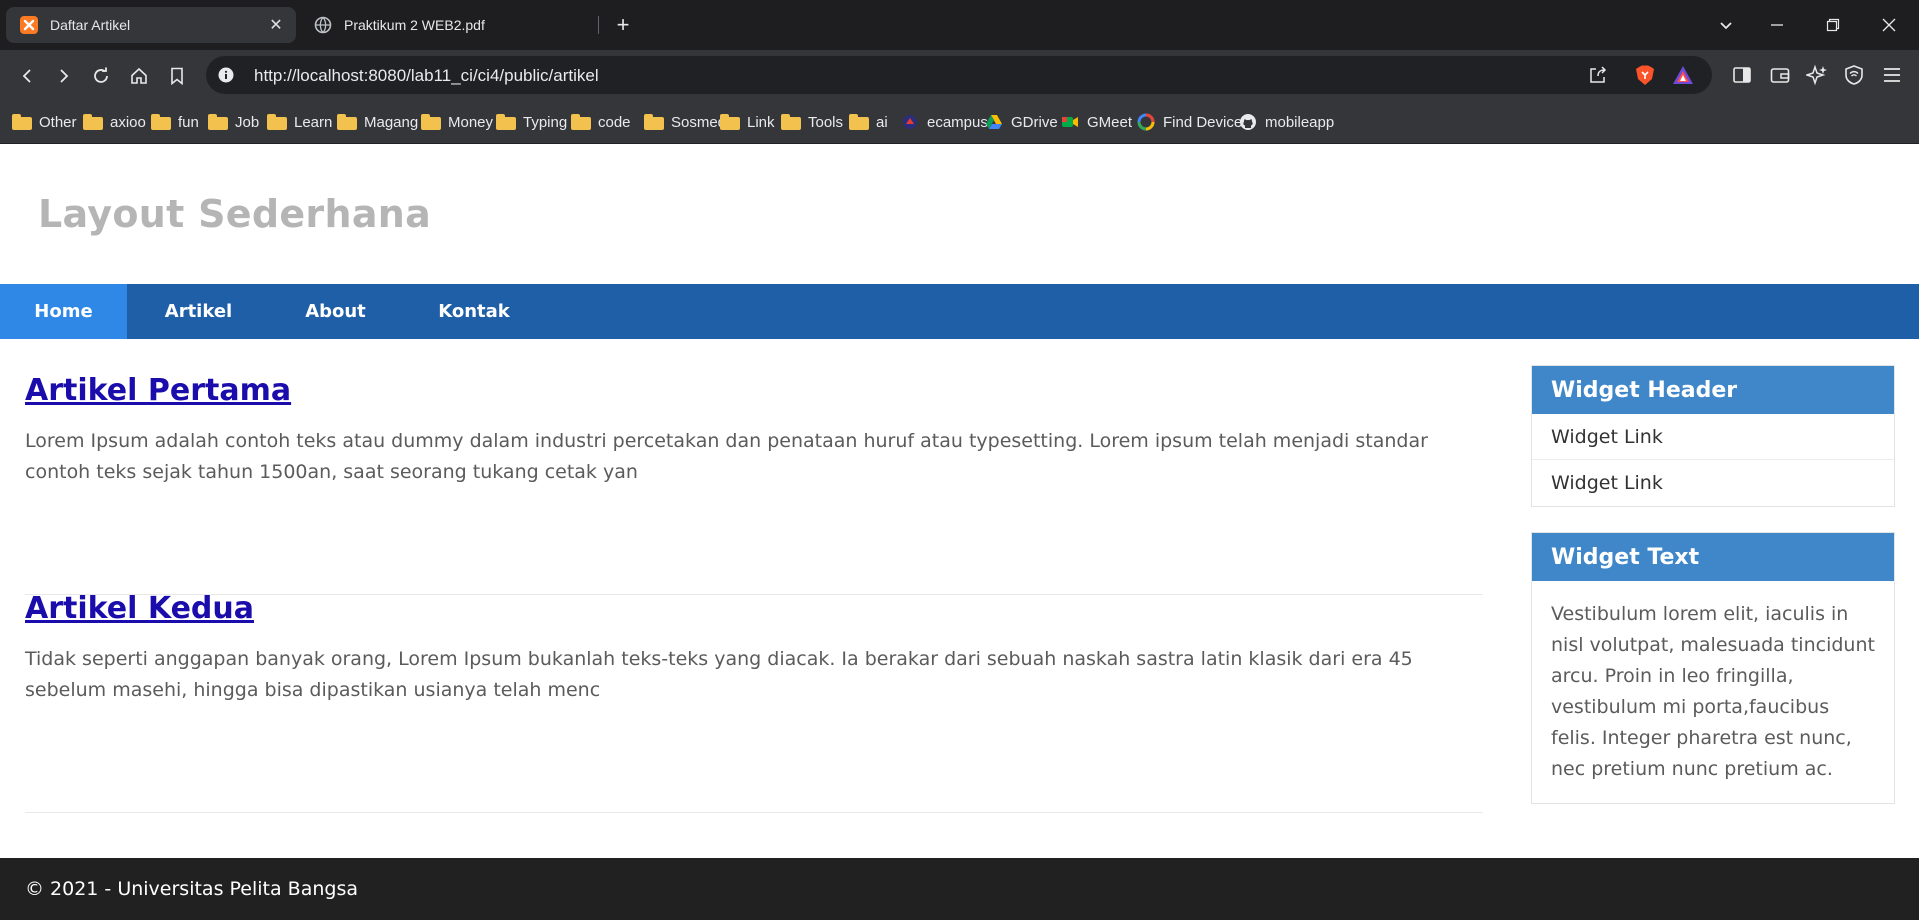 This screenshot has width=1919, height=920. What do you see at coordinates (1780, 75) in the screenshot?
I see `wallet-icon` at bounding box center [1780, 75].